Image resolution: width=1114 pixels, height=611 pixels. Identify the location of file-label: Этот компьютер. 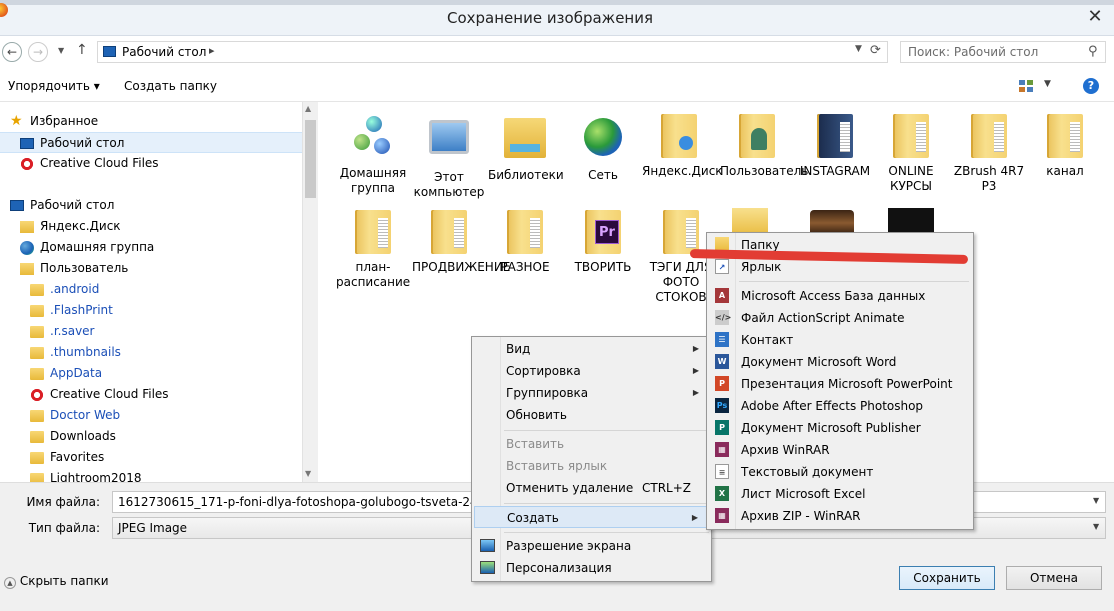
(449, 184).